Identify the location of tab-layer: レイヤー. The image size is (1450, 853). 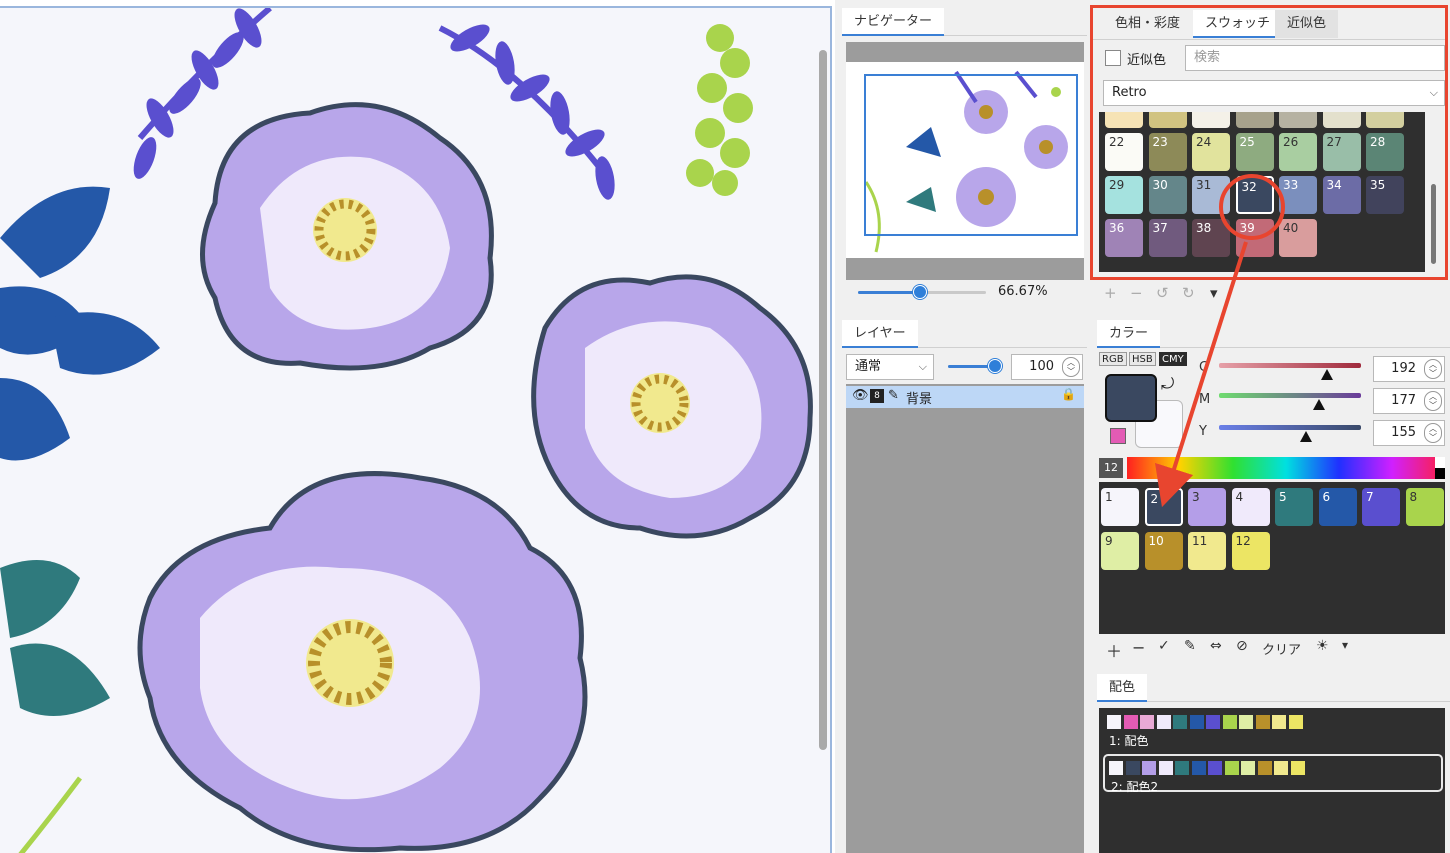
(880, 334).